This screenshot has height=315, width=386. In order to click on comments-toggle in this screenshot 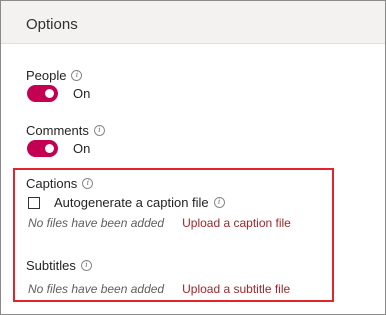, I will do `click(42, 148)`.